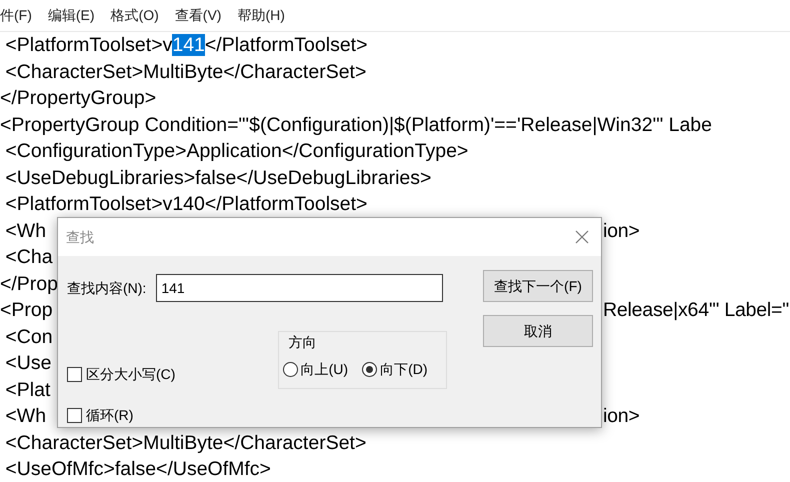 This screenshot has width=790, height=482. What do you see at coordinates (29, 284) in the screenshot?
I see `code-line: </Prop` at bounding box center [29, 284].